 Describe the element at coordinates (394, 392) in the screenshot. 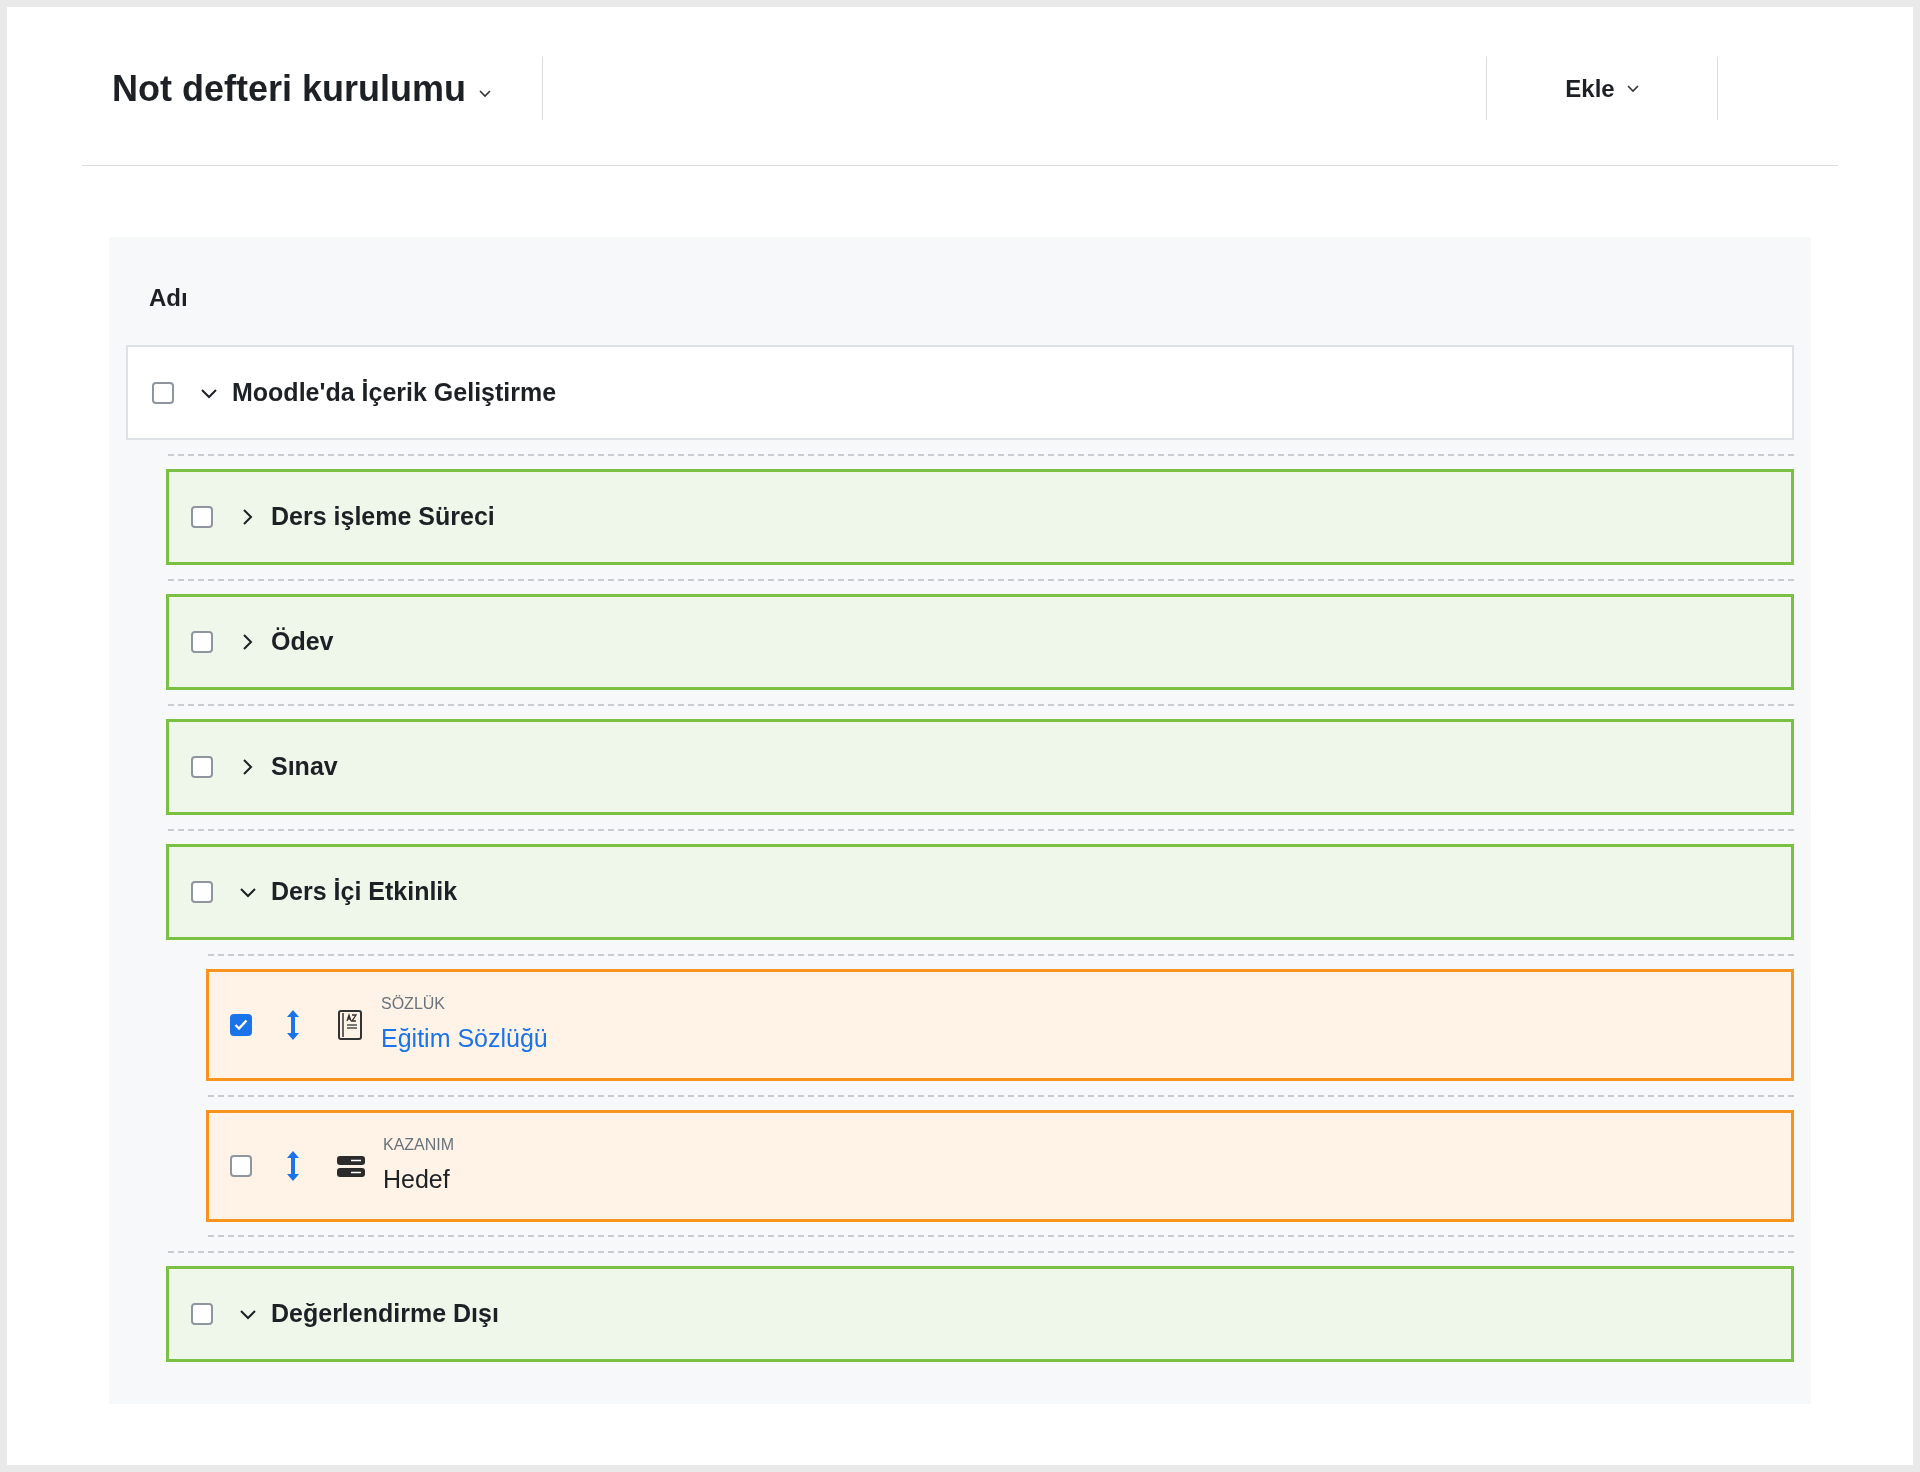

I see `category-name: Moodle'da İçerik Geliştirme` at that location.